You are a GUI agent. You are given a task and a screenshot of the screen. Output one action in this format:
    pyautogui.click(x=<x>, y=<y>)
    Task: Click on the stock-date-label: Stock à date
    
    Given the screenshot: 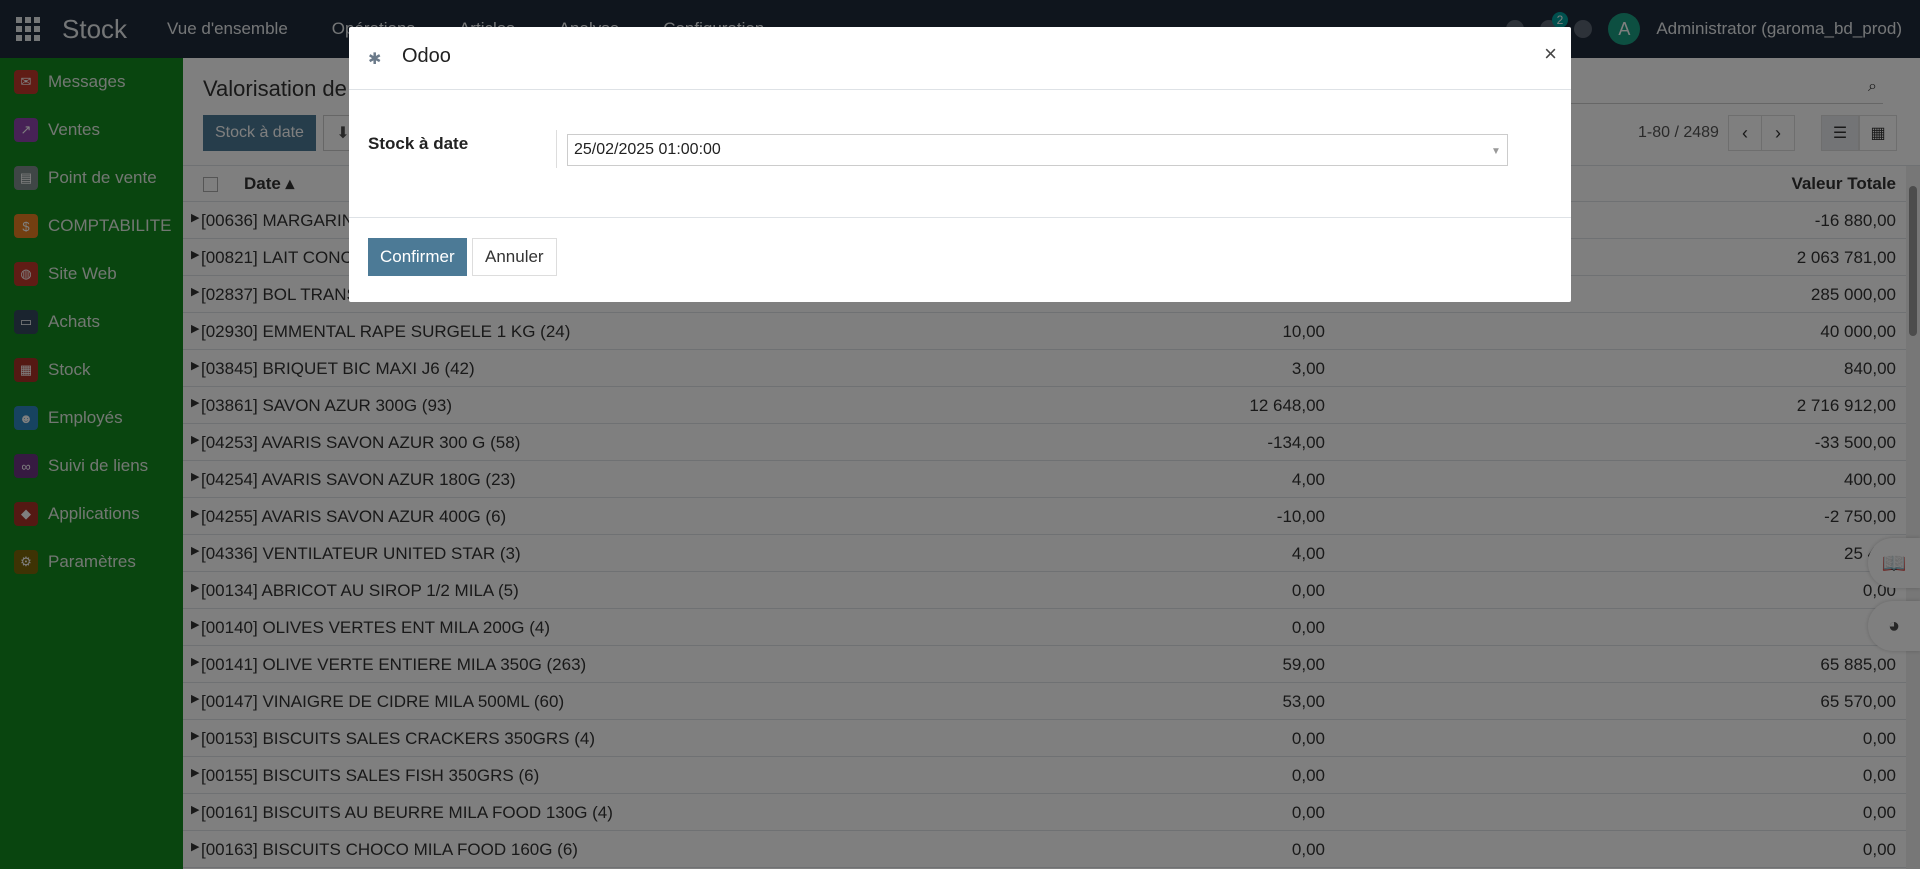 What is the action you would take?
    pyautogui.click(x=418, y=143)
    